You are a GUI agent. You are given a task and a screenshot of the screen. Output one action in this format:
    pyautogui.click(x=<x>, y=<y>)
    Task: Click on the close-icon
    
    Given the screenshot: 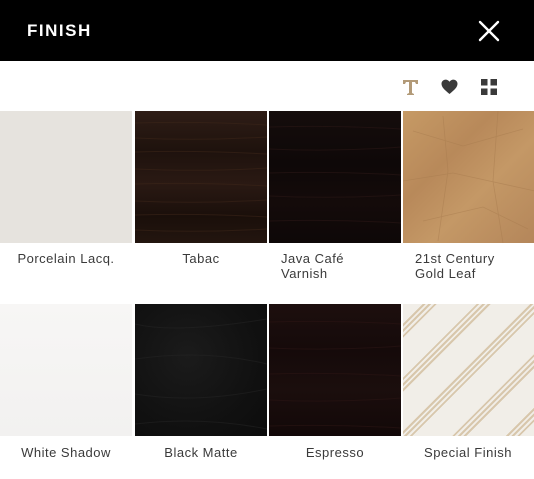 What is the action you would take?
    pyautogui.click(x=489, y=30)
    